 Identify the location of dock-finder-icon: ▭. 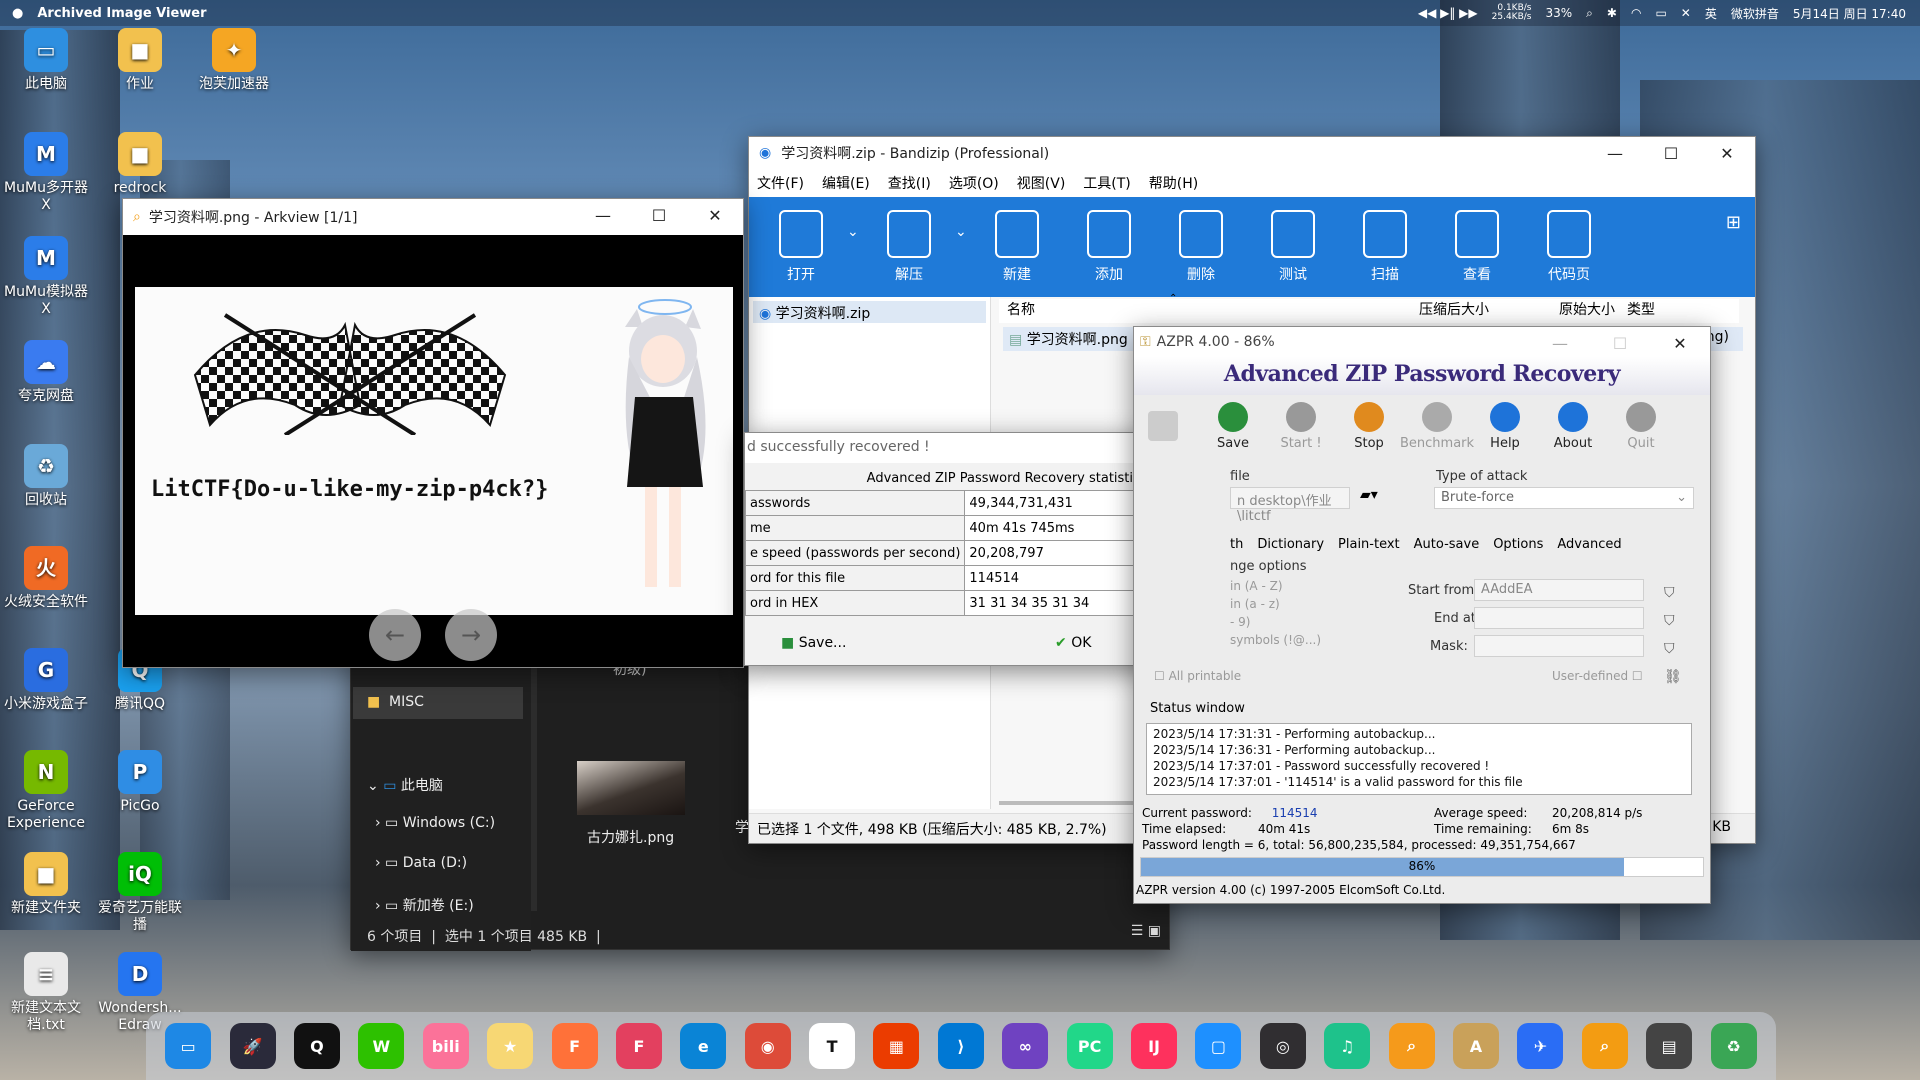
(188, 1046).